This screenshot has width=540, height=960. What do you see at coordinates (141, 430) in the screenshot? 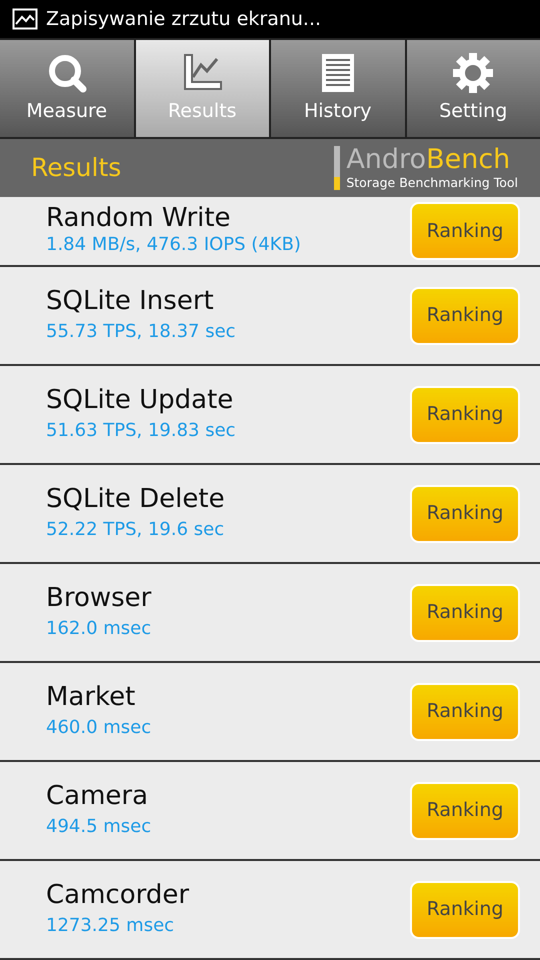
I see `result-value: 51.63 TPS, 19.83 sec` at bounding box center [141, 430].